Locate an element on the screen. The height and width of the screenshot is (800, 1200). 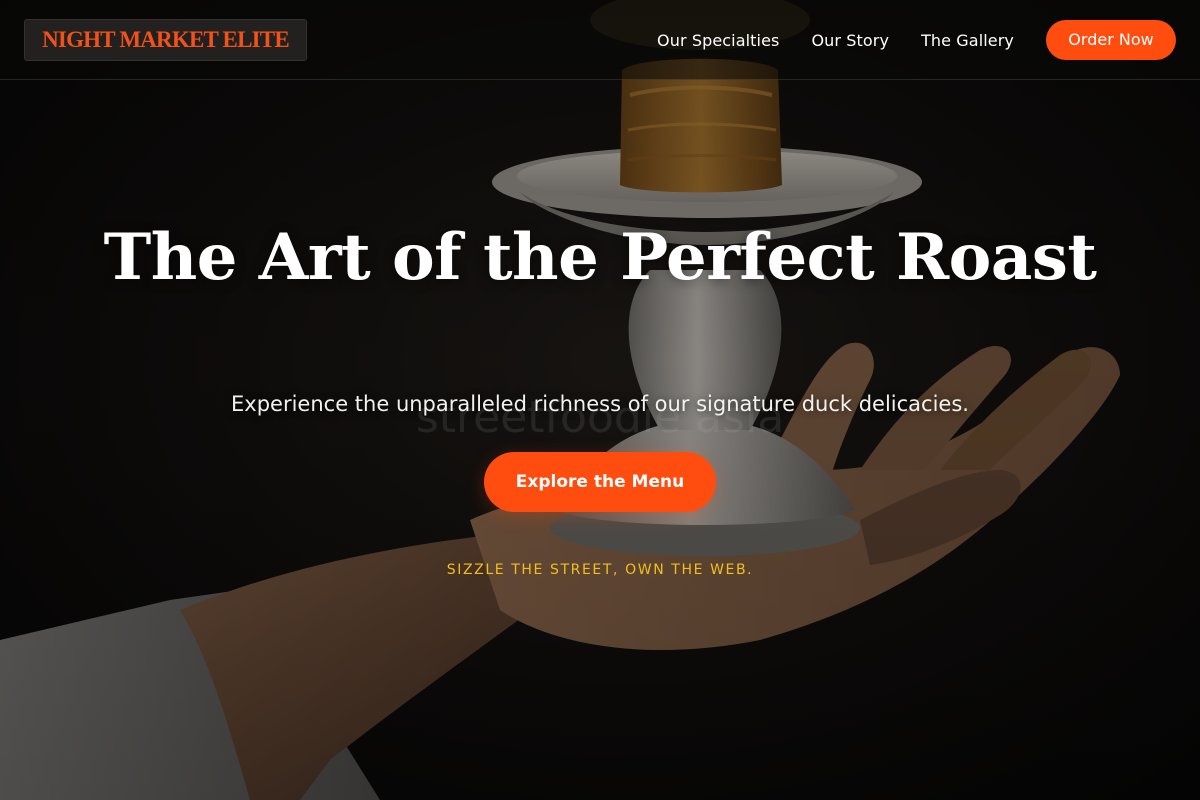
hero-tagline: SIZZLE THE STREET, OWN THE WEB. is located at coordinates (600, 570).